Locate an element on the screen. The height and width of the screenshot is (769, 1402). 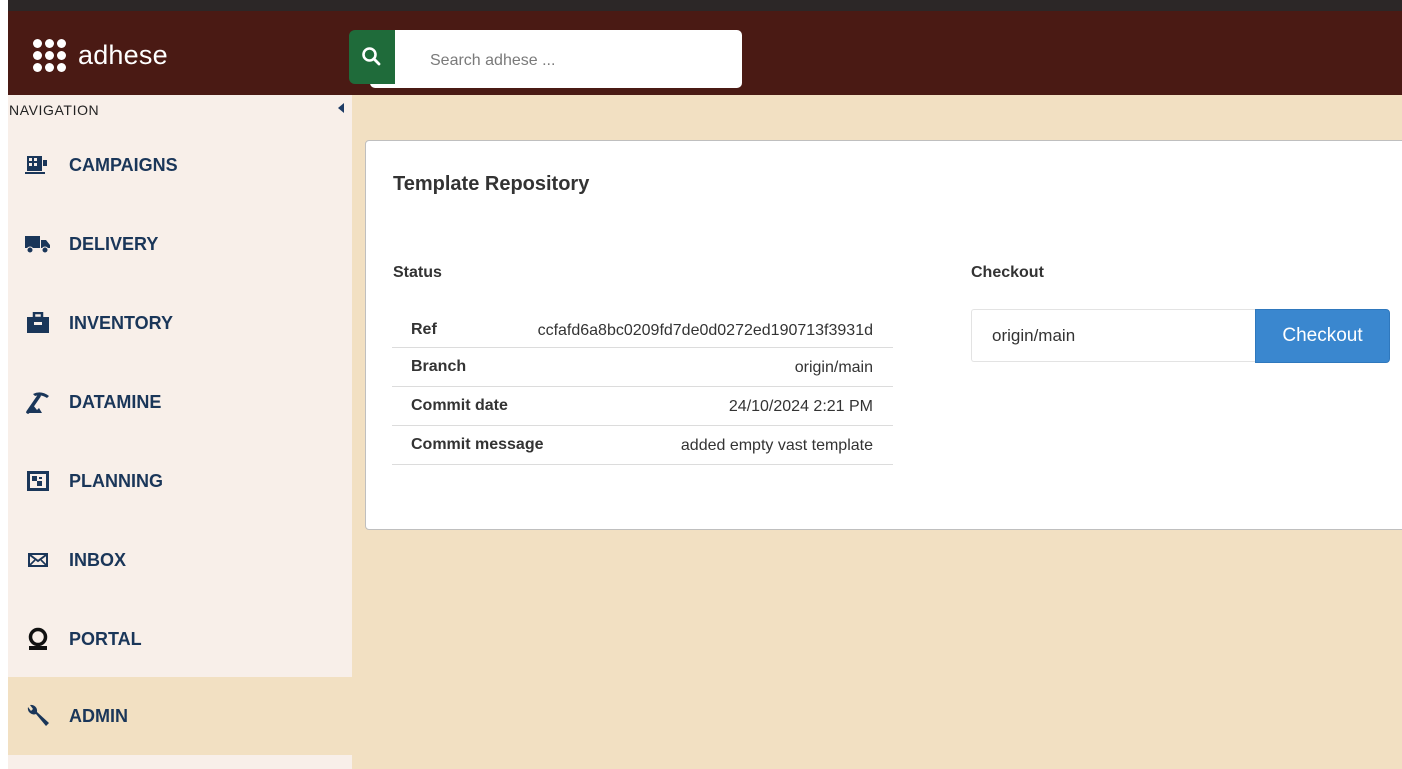
briefcase-icon is located at coordinates (38, 323).